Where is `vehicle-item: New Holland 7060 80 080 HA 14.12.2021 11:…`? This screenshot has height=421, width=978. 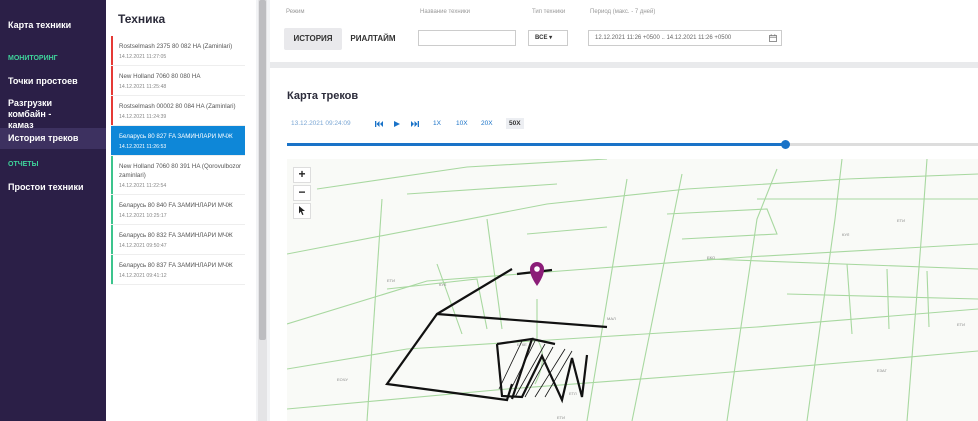
vehicle-item: New Holland 7060 80 080 HA 14.12.2021 11:… is located at coordinates (178, 81).